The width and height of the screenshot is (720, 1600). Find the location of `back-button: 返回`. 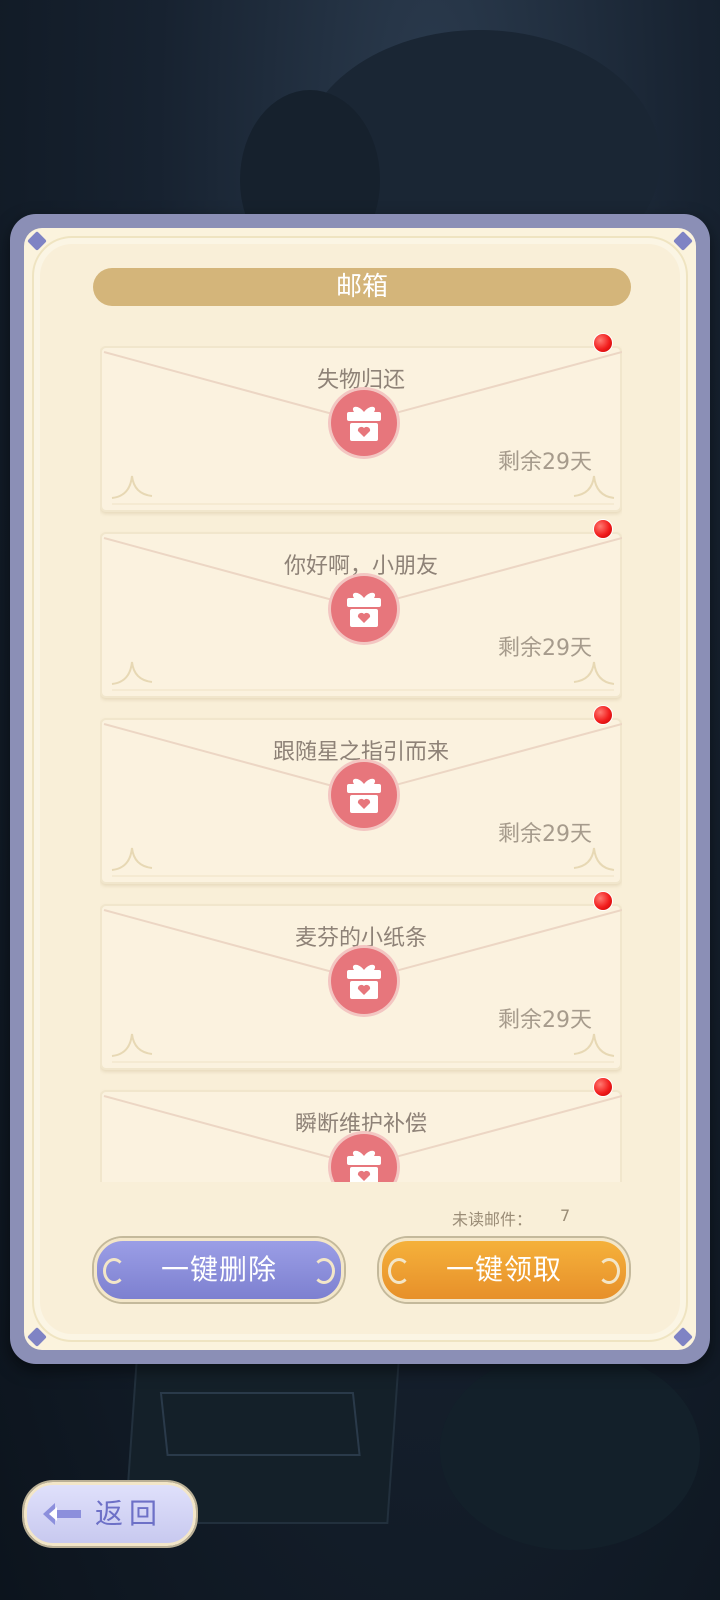

back-button: 返回 is located at coordinates (110, 1514).